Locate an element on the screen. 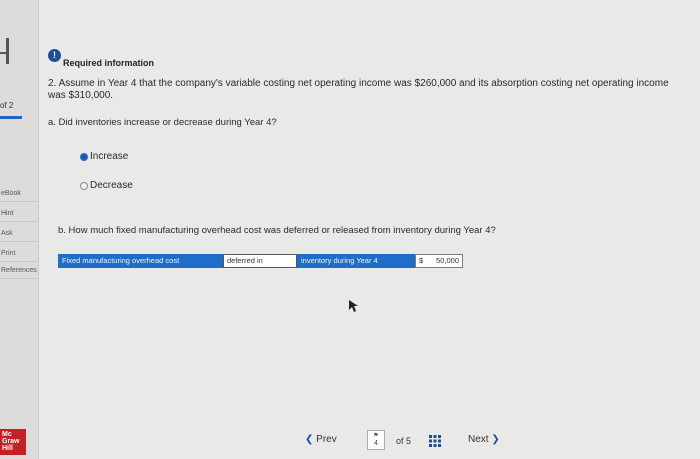  grid-view-icon is located at coordinates (435, 441).